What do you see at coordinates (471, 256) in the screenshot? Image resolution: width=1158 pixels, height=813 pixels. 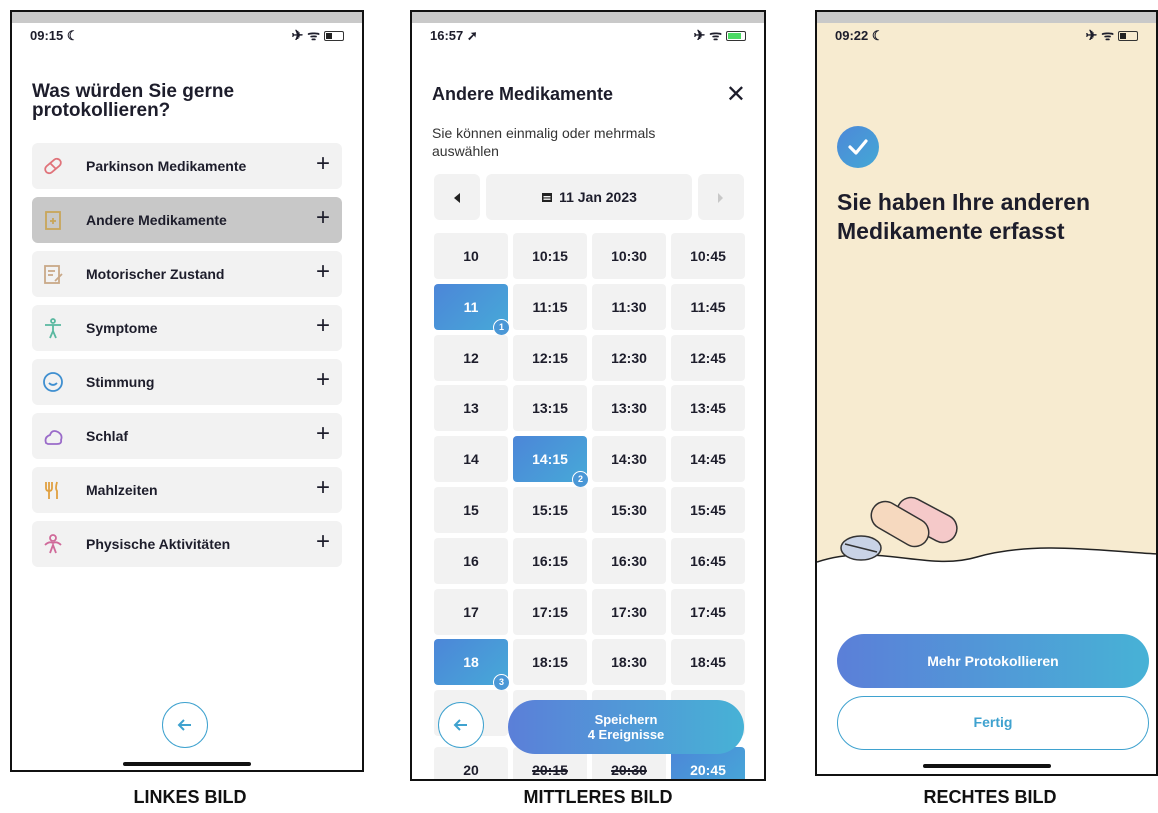 I see `time-slot: 10` at bounding box center [471, 256].